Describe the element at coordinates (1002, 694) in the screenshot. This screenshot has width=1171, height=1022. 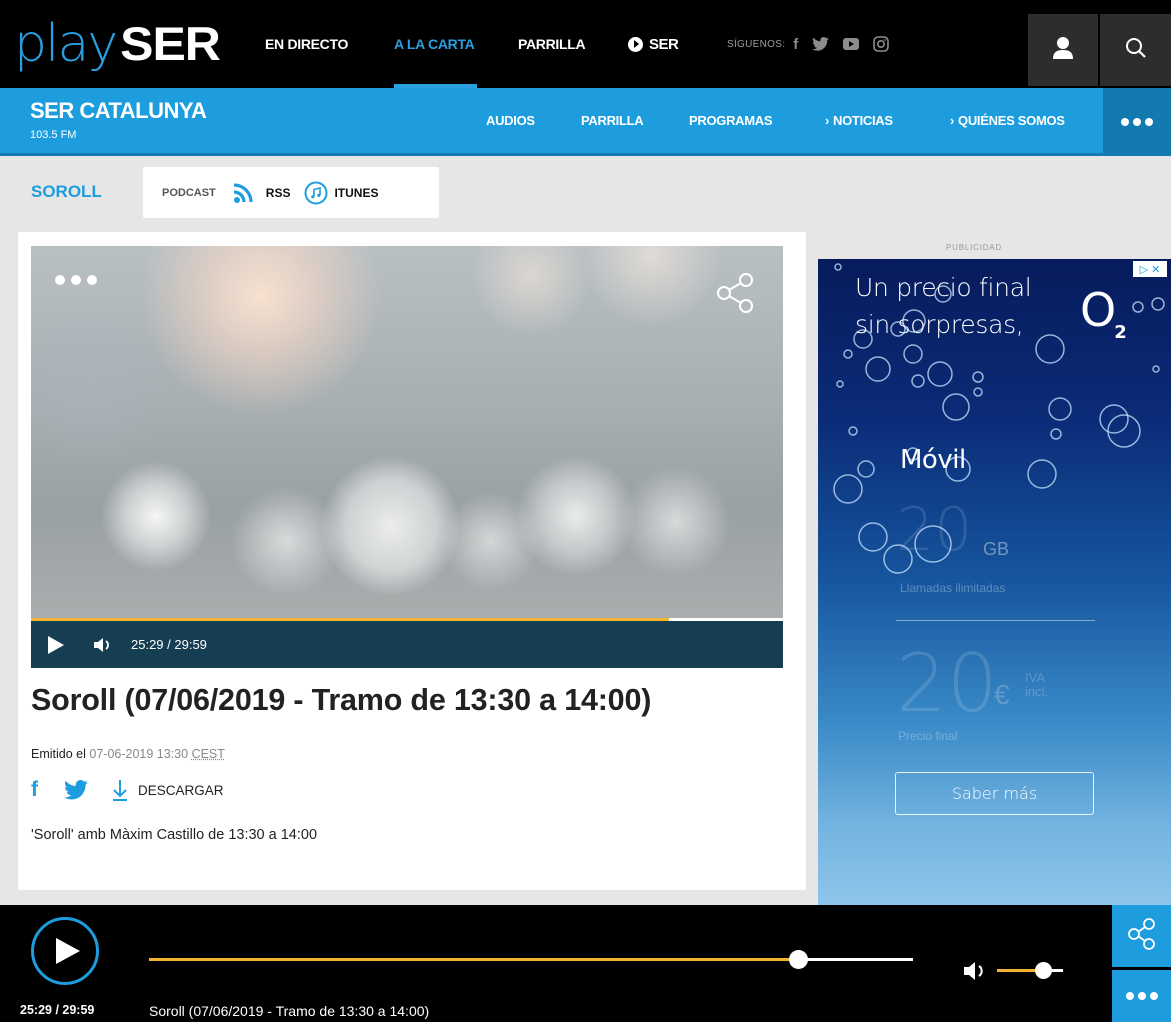
I see `ad-currency: €` at that location.